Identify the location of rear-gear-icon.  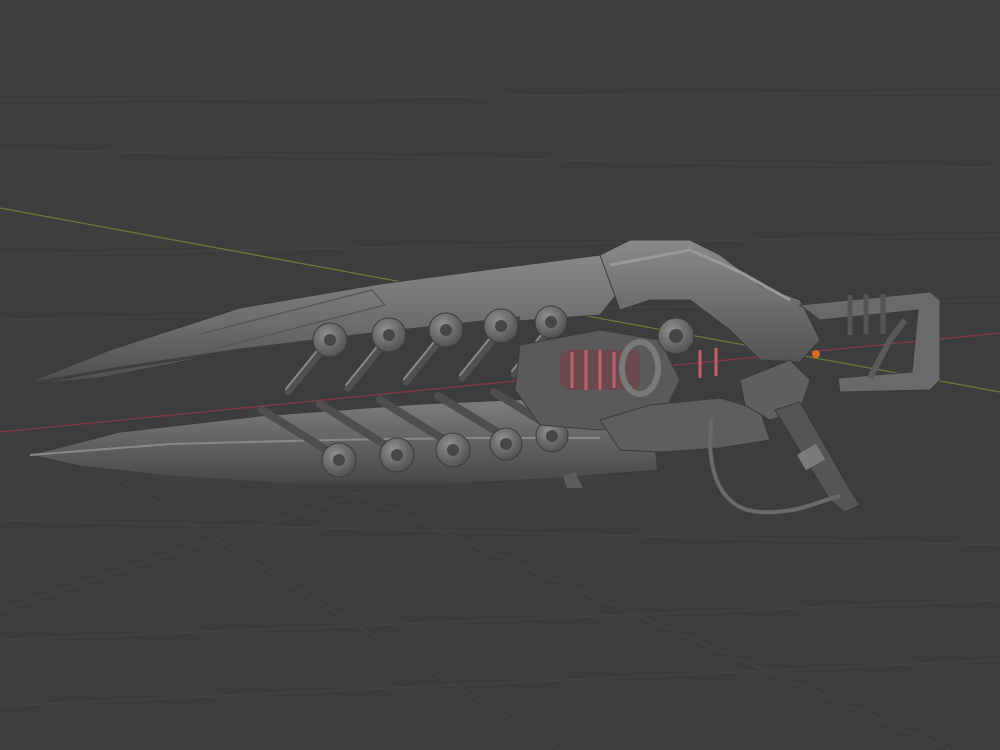
(676, 336).